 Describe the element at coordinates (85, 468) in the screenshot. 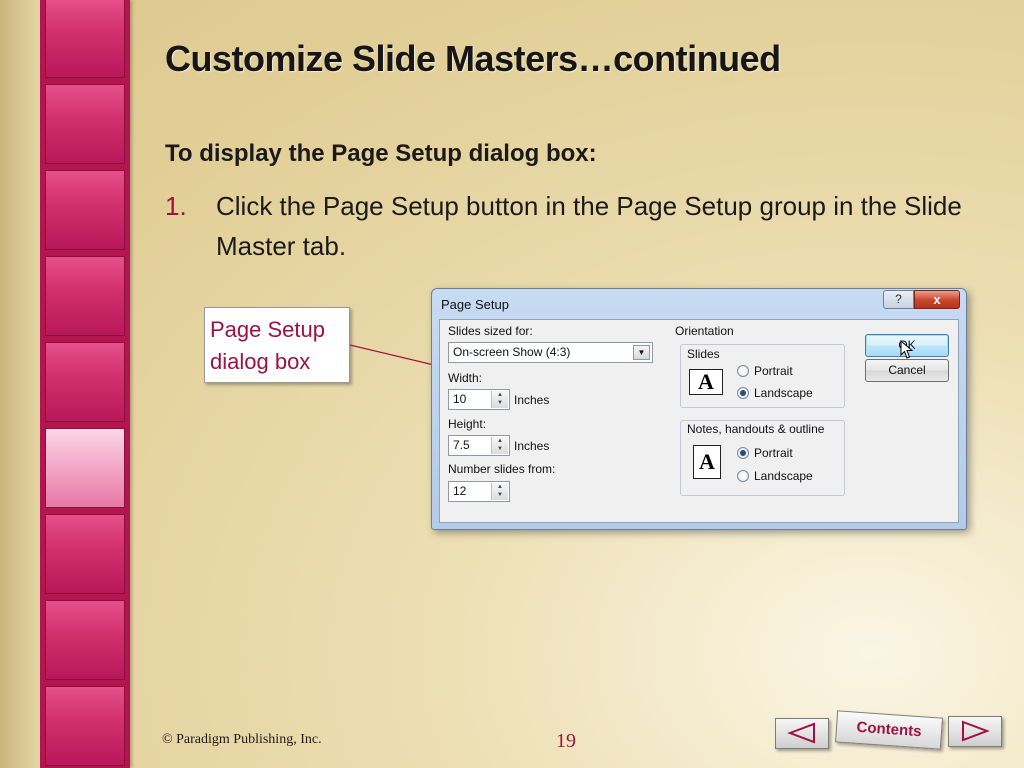

I see `decorative-tile-highlight` at that location.